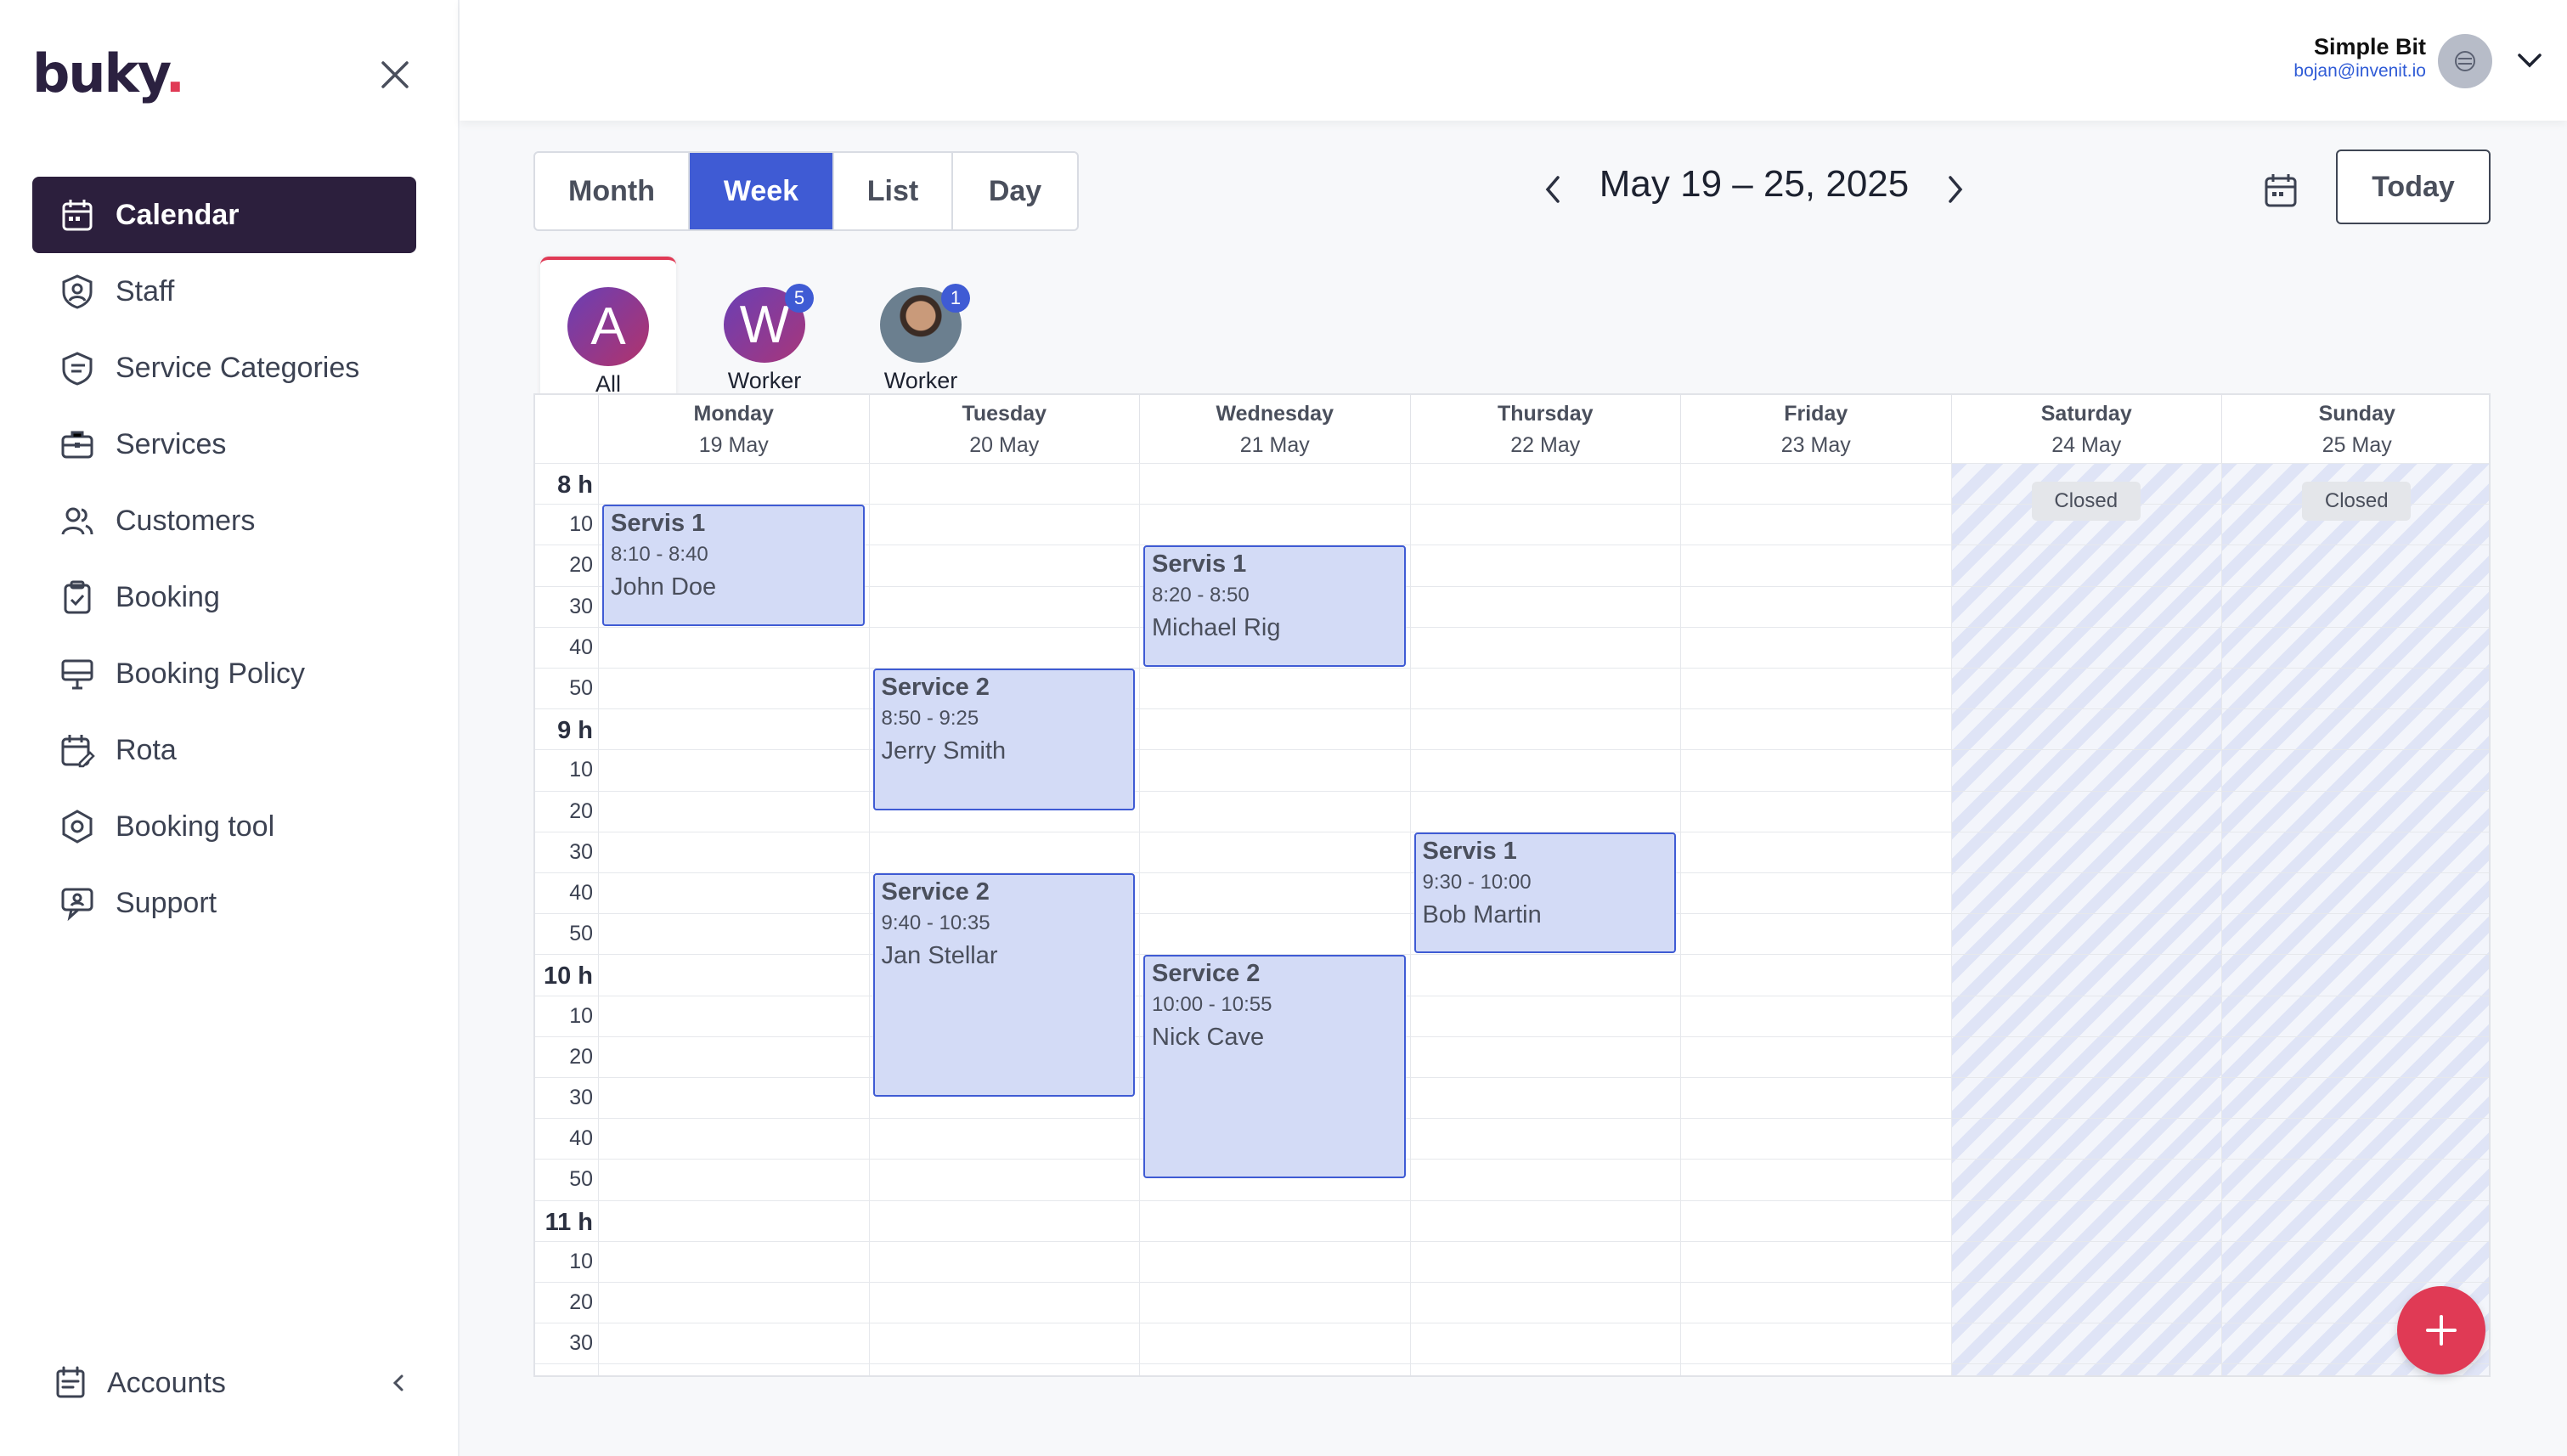  I want to click on sidebar-item-customers: Customers, so click(224, 521).